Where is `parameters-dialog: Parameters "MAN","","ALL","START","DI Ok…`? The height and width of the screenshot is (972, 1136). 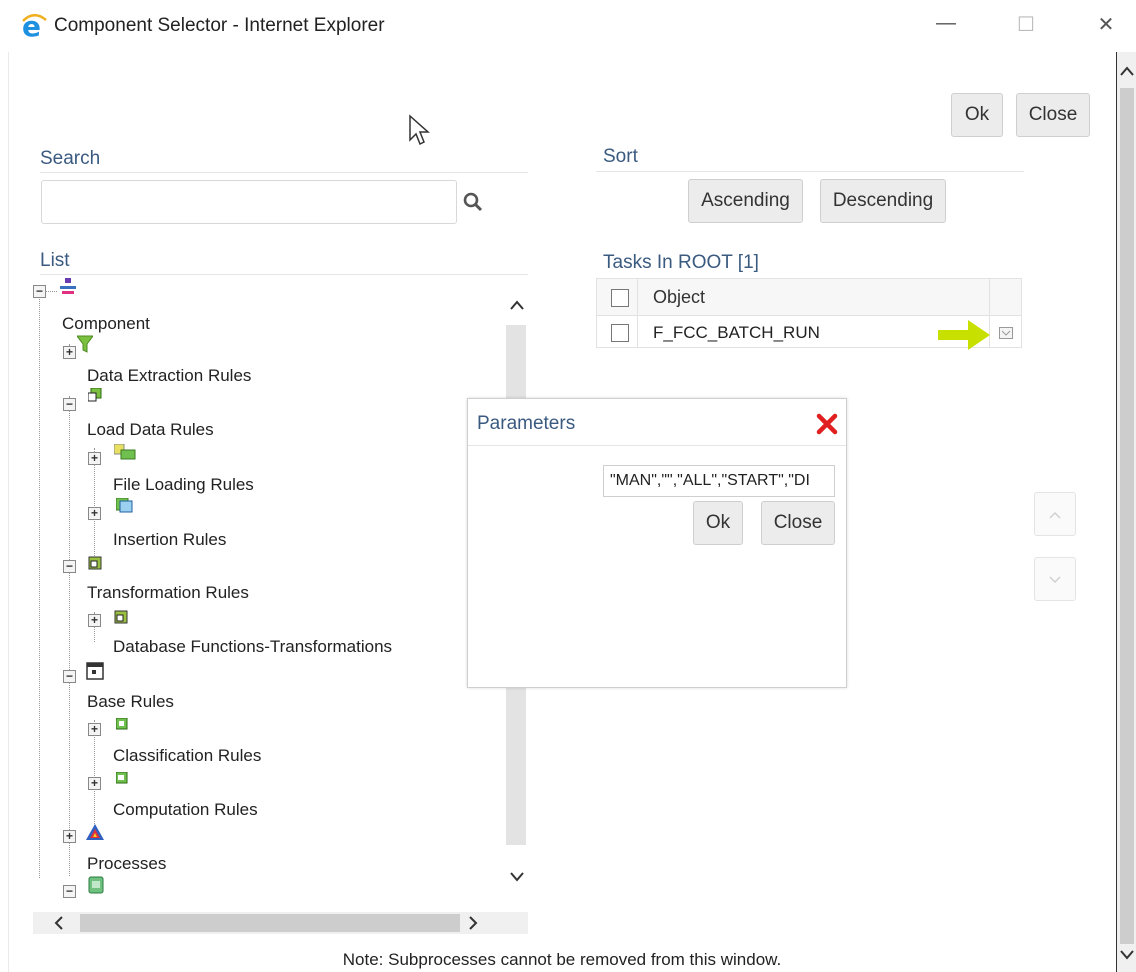 parameters-dialog: Parameters "MAN","","ALL","START","DI Ok… is located at coordinates (657, 543).